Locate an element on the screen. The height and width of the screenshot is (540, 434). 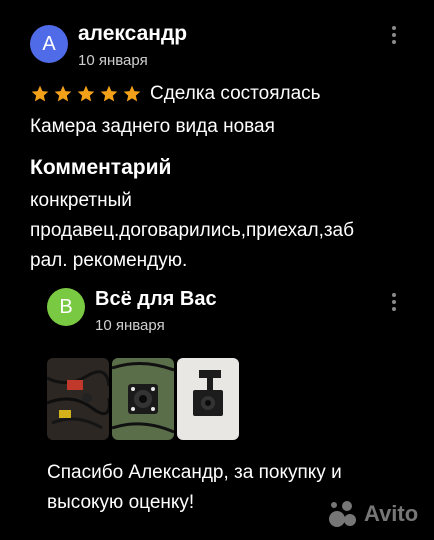
seller-initial: В is located at coordinates (66, 306).